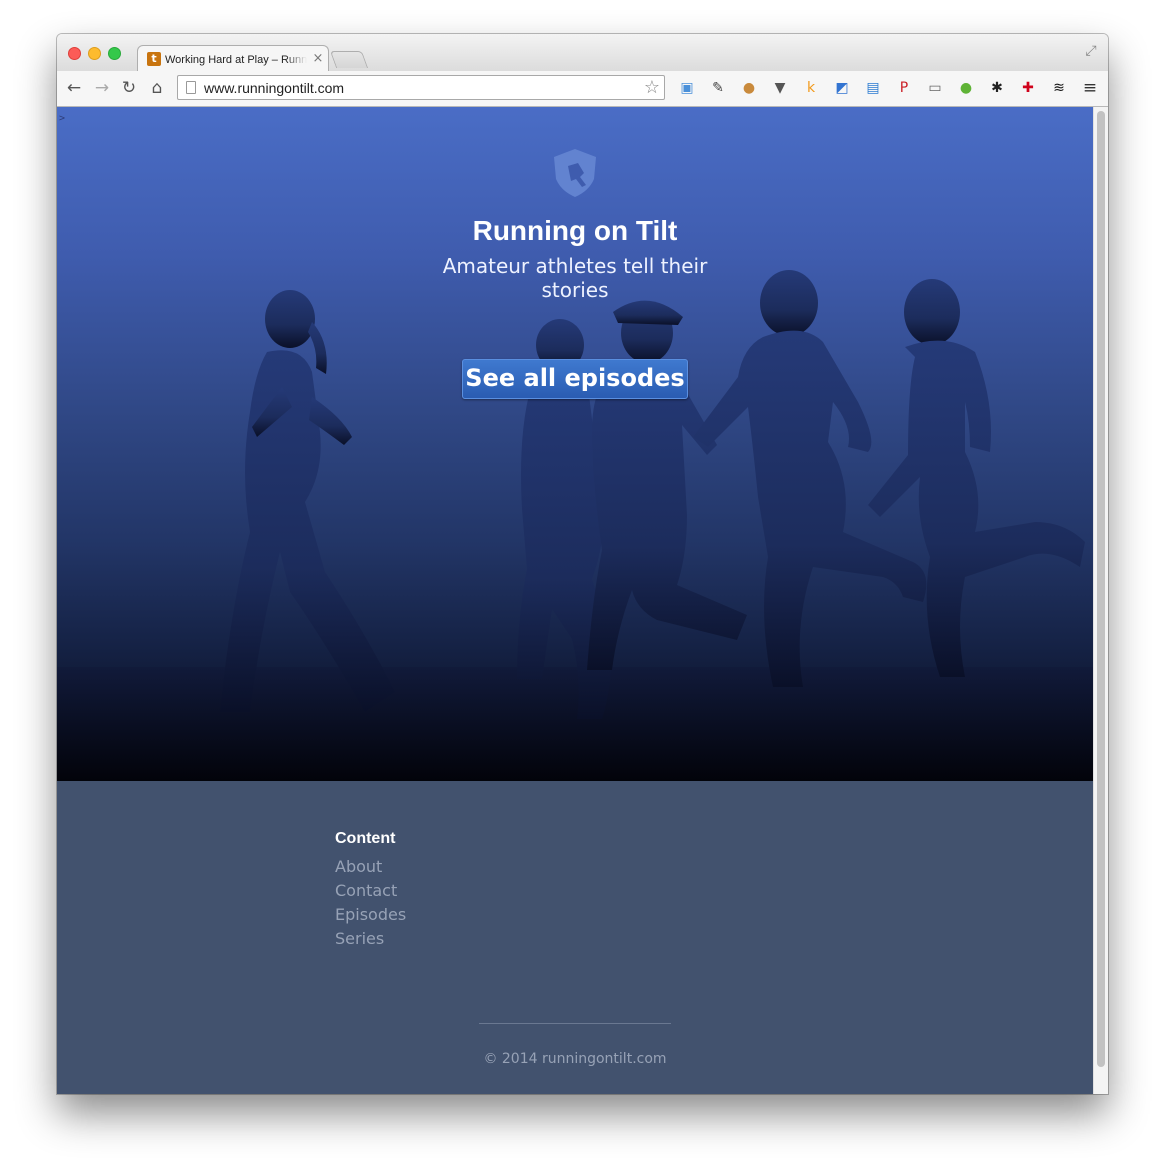 This screenshot has width=1165, height=1173. What do you see at coordinates (370, 915) in the screenshot?
I see `footer-link-episodes: Episodes` at bounding box center [370, 915].